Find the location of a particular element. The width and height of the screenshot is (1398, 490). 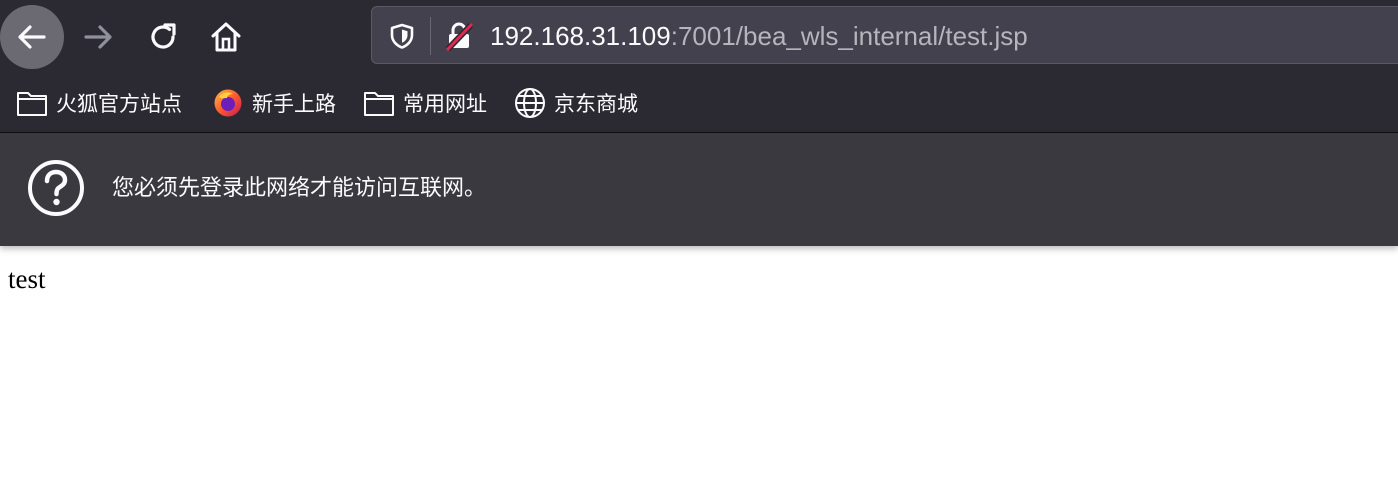

bookmark-jd-mall: 京东商城 is located at coordinates (576, 103).